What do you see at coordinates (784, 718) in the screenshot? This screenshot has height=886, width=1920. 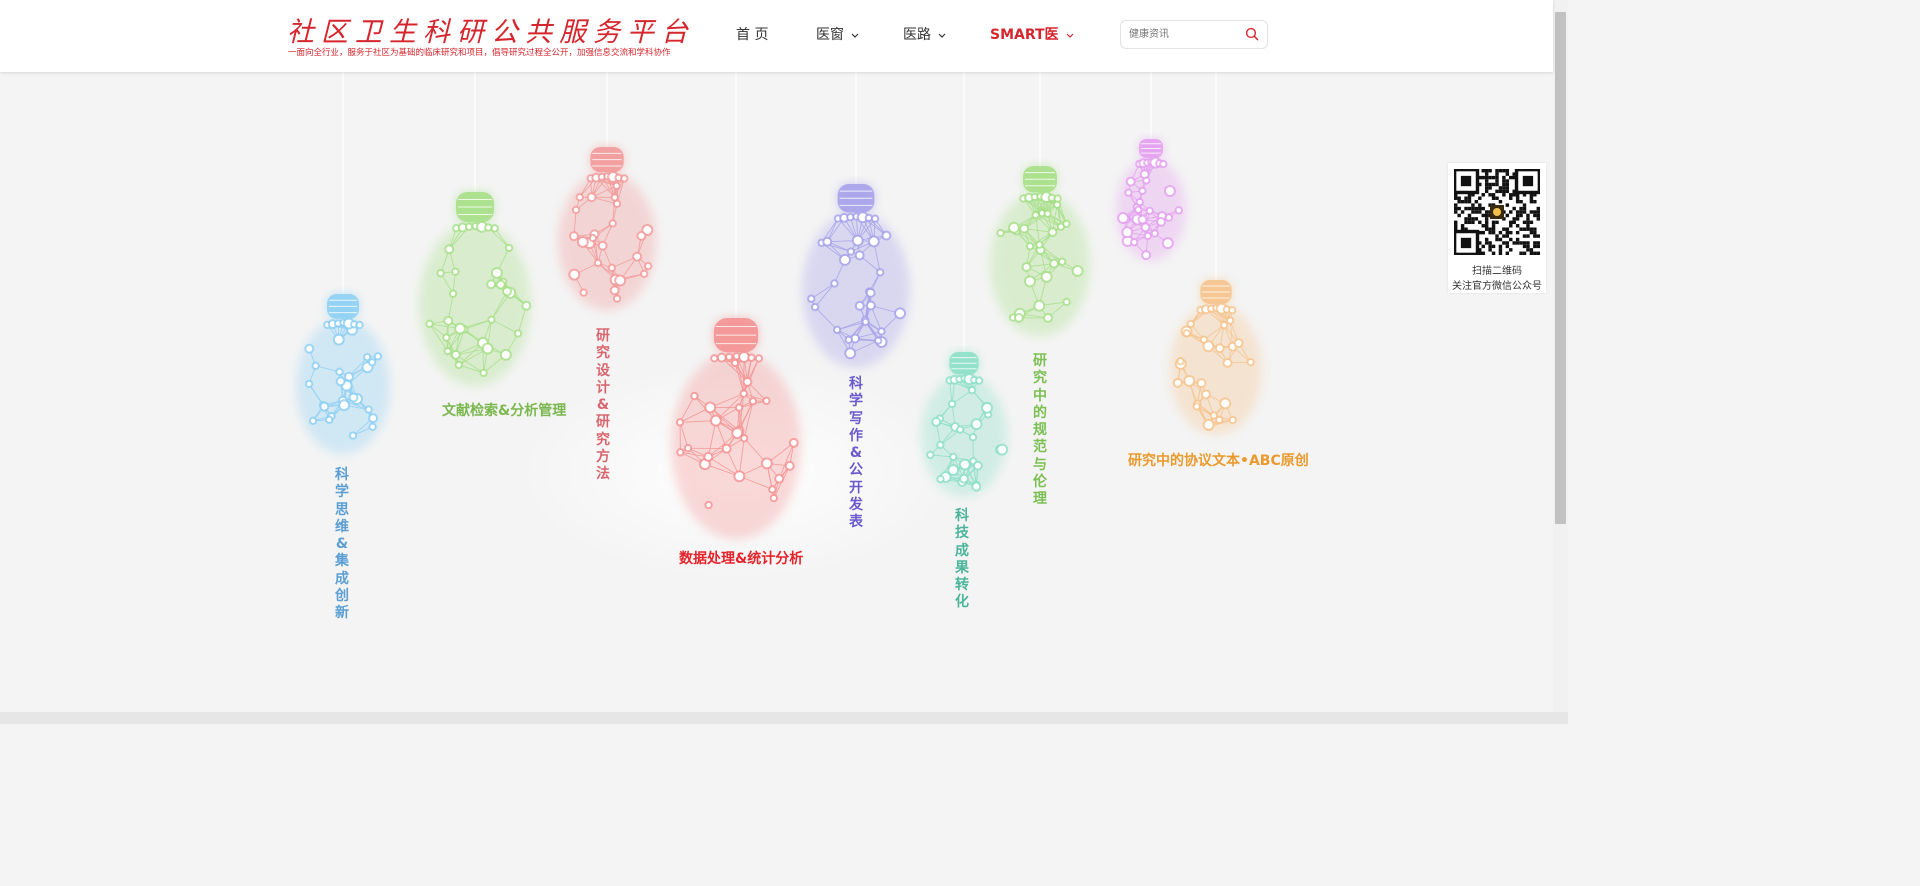 I see `page-bottom-strip` at bounding box center [784, 718].